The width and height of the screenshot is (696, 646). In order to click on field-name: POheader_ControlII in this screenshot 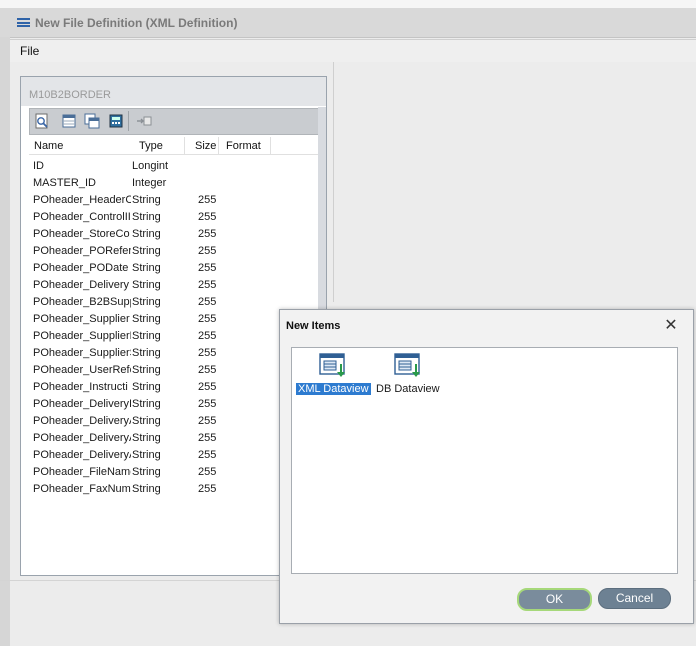, I will do `click(82, 217)`.